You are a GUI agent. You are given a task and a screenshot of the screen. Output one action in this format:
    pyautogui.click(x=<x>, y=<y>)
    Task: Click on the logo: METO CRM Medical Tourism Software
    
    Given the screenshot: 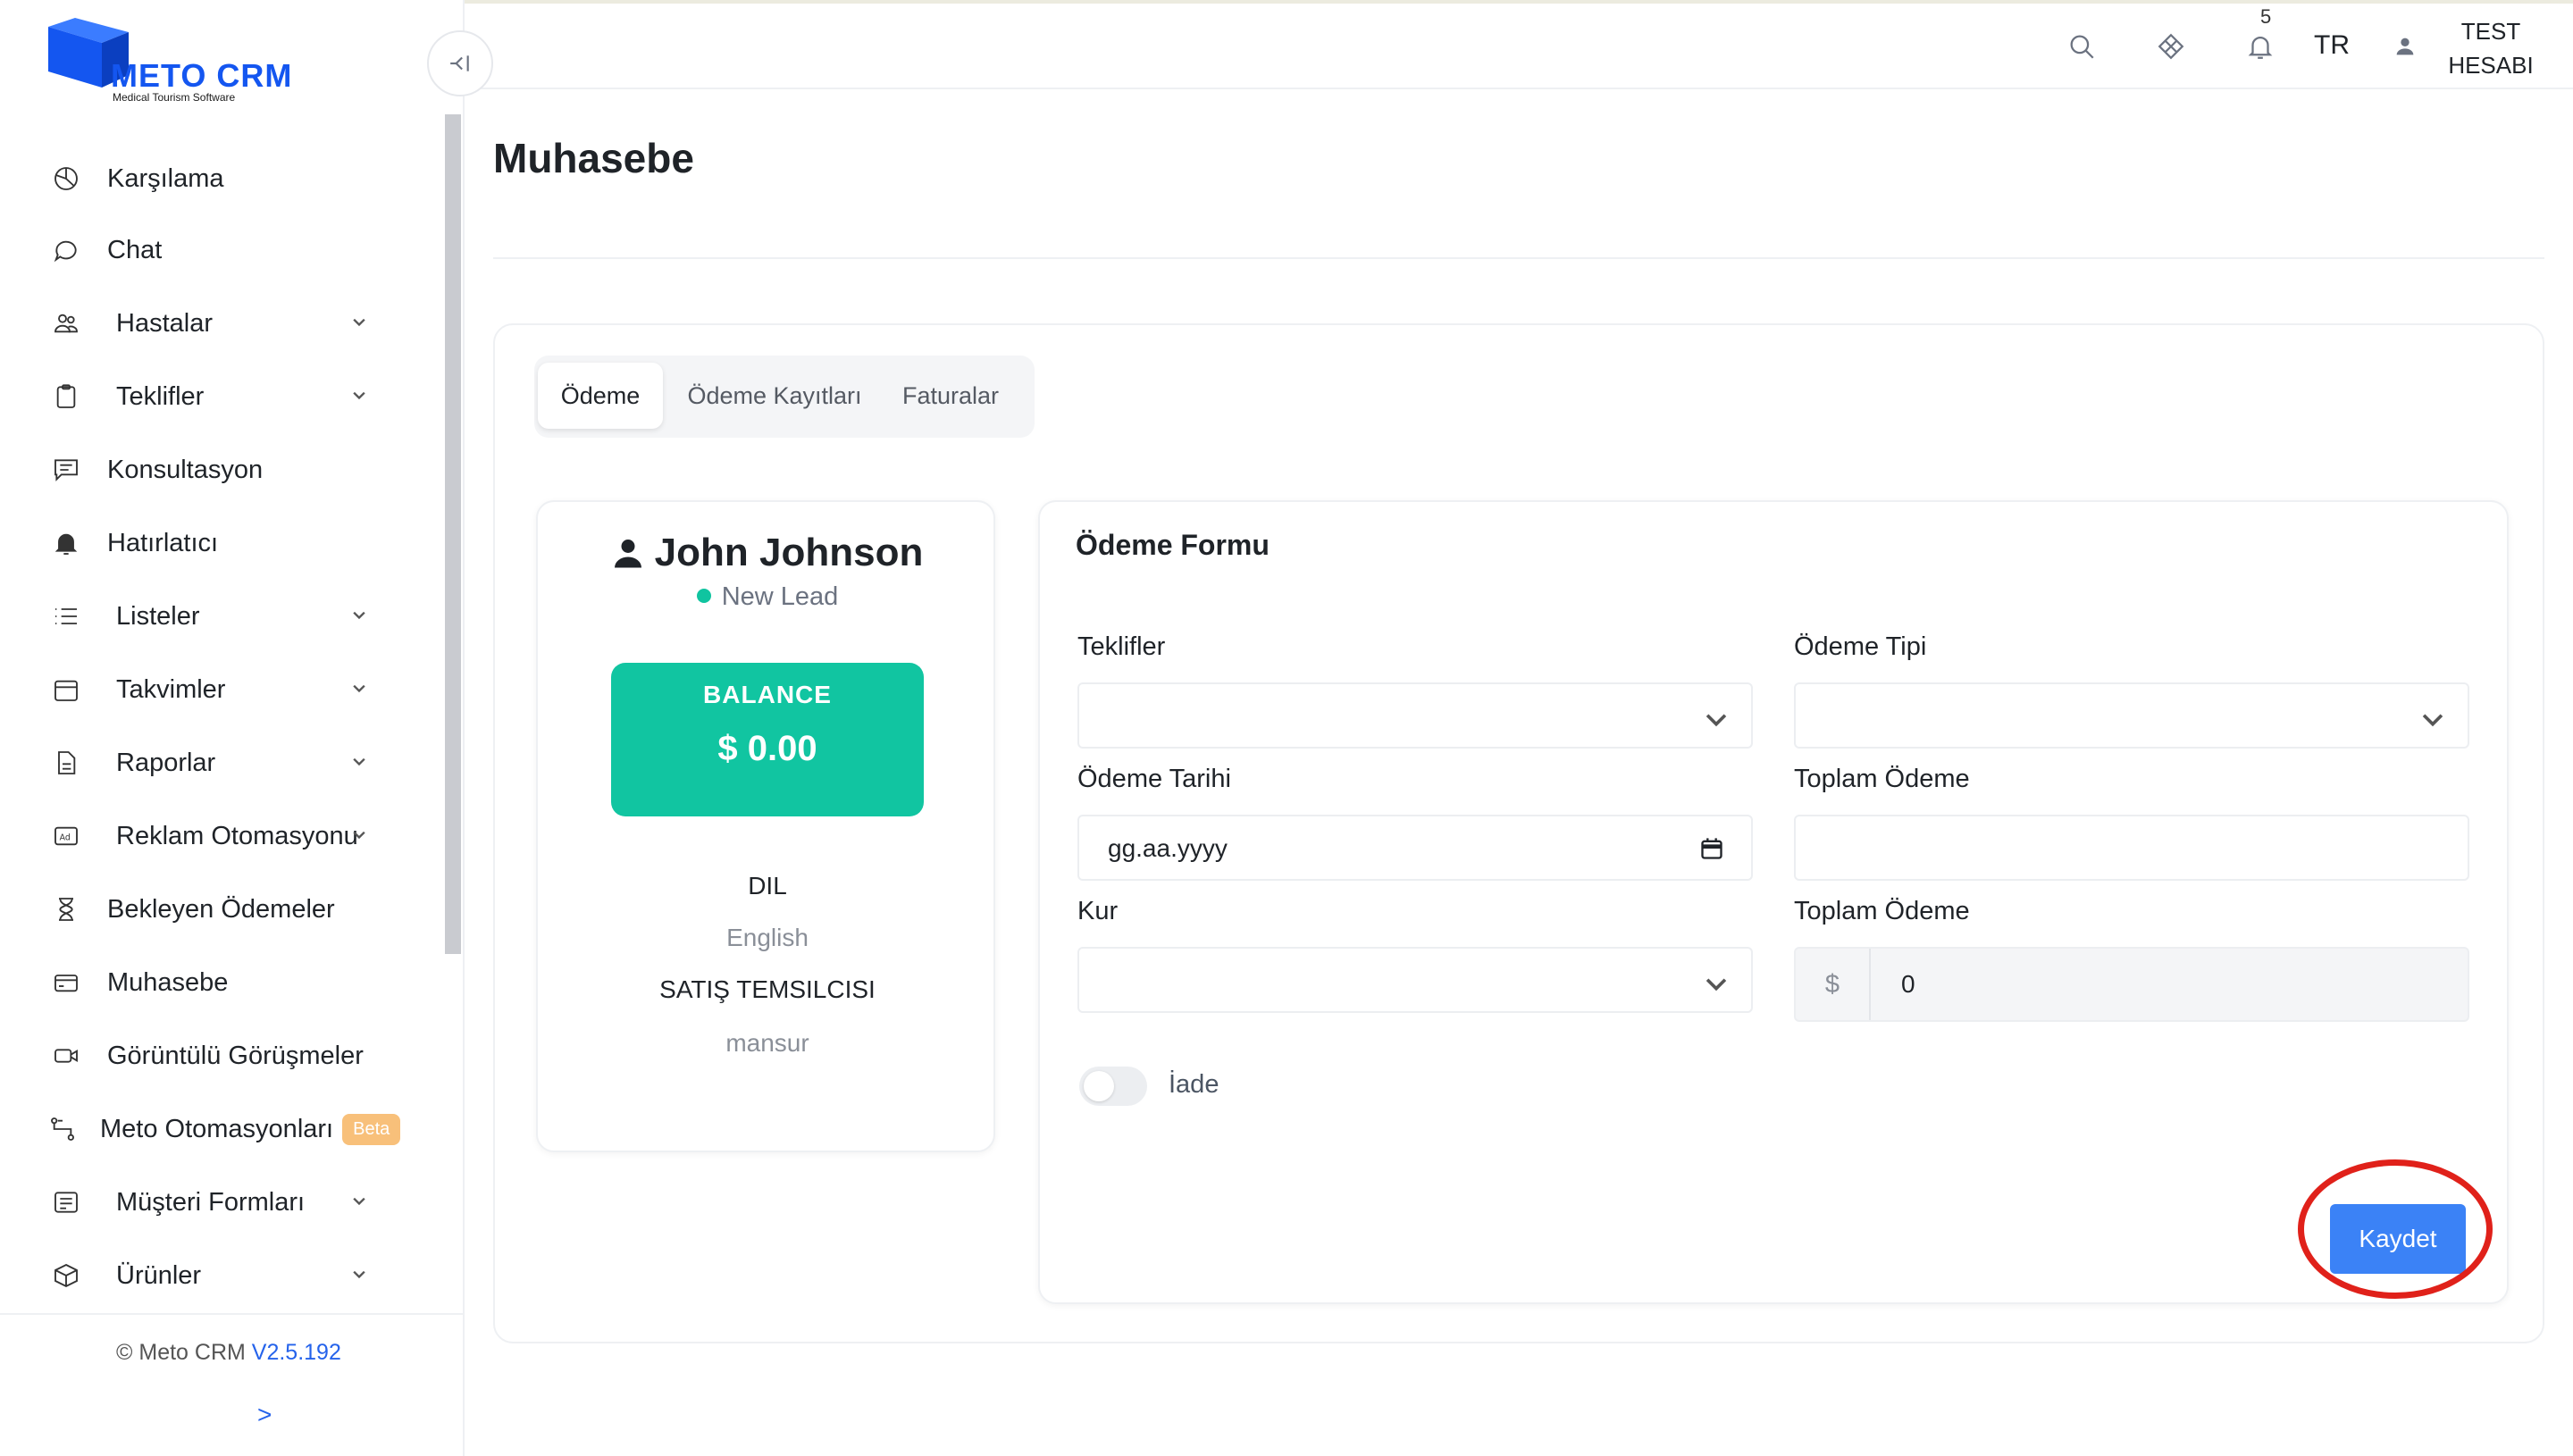 What is the action you would take?
    pyautogui.click(x=182, y=62)
    